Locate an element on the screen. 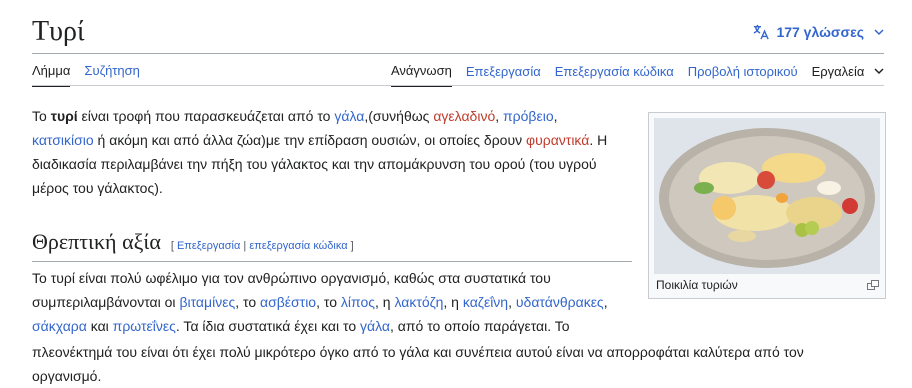 Image resolution: width=912 pixels, height=388 pixels. section-title: Θρεπτική αξία is located at coordinates (96, 241).